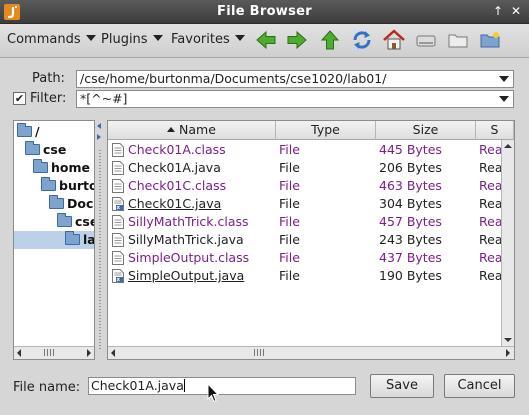 This screenshot has height=415, width=529. I want to click on filter-value: *[^~#], so click(104, 98).